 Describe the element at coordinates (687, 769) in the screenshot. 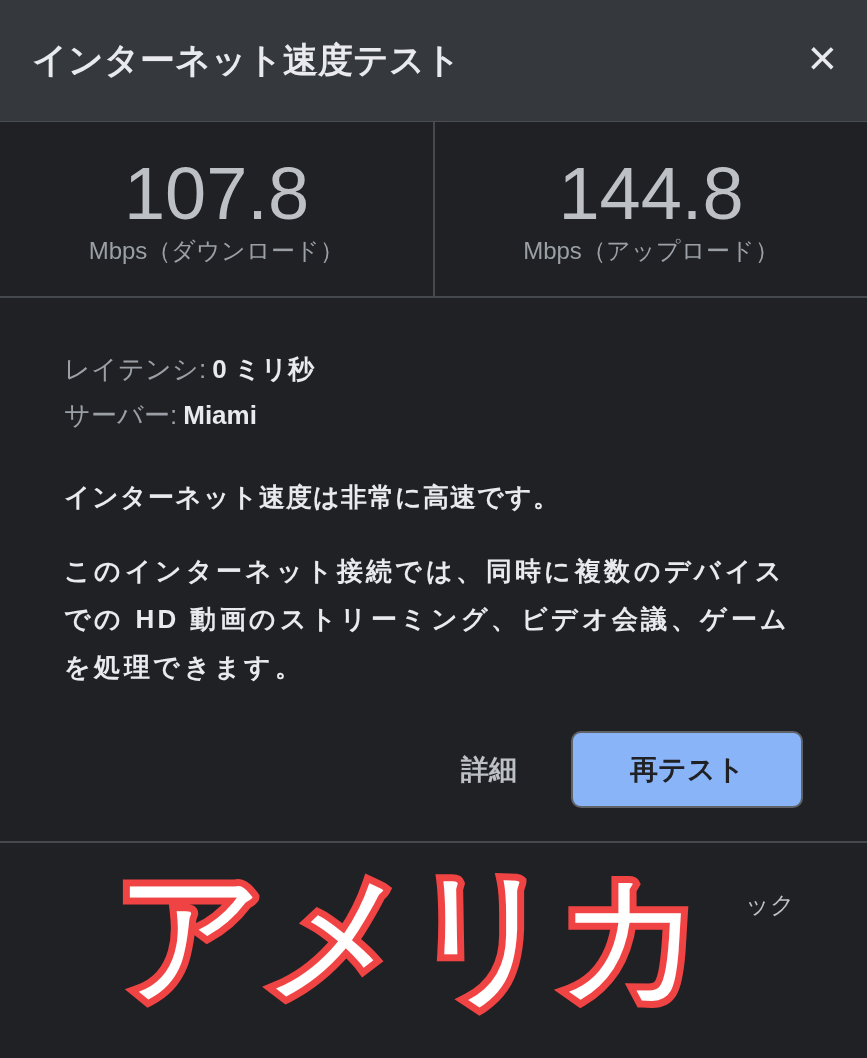

I see `retest-button: 再テスト` at that location.